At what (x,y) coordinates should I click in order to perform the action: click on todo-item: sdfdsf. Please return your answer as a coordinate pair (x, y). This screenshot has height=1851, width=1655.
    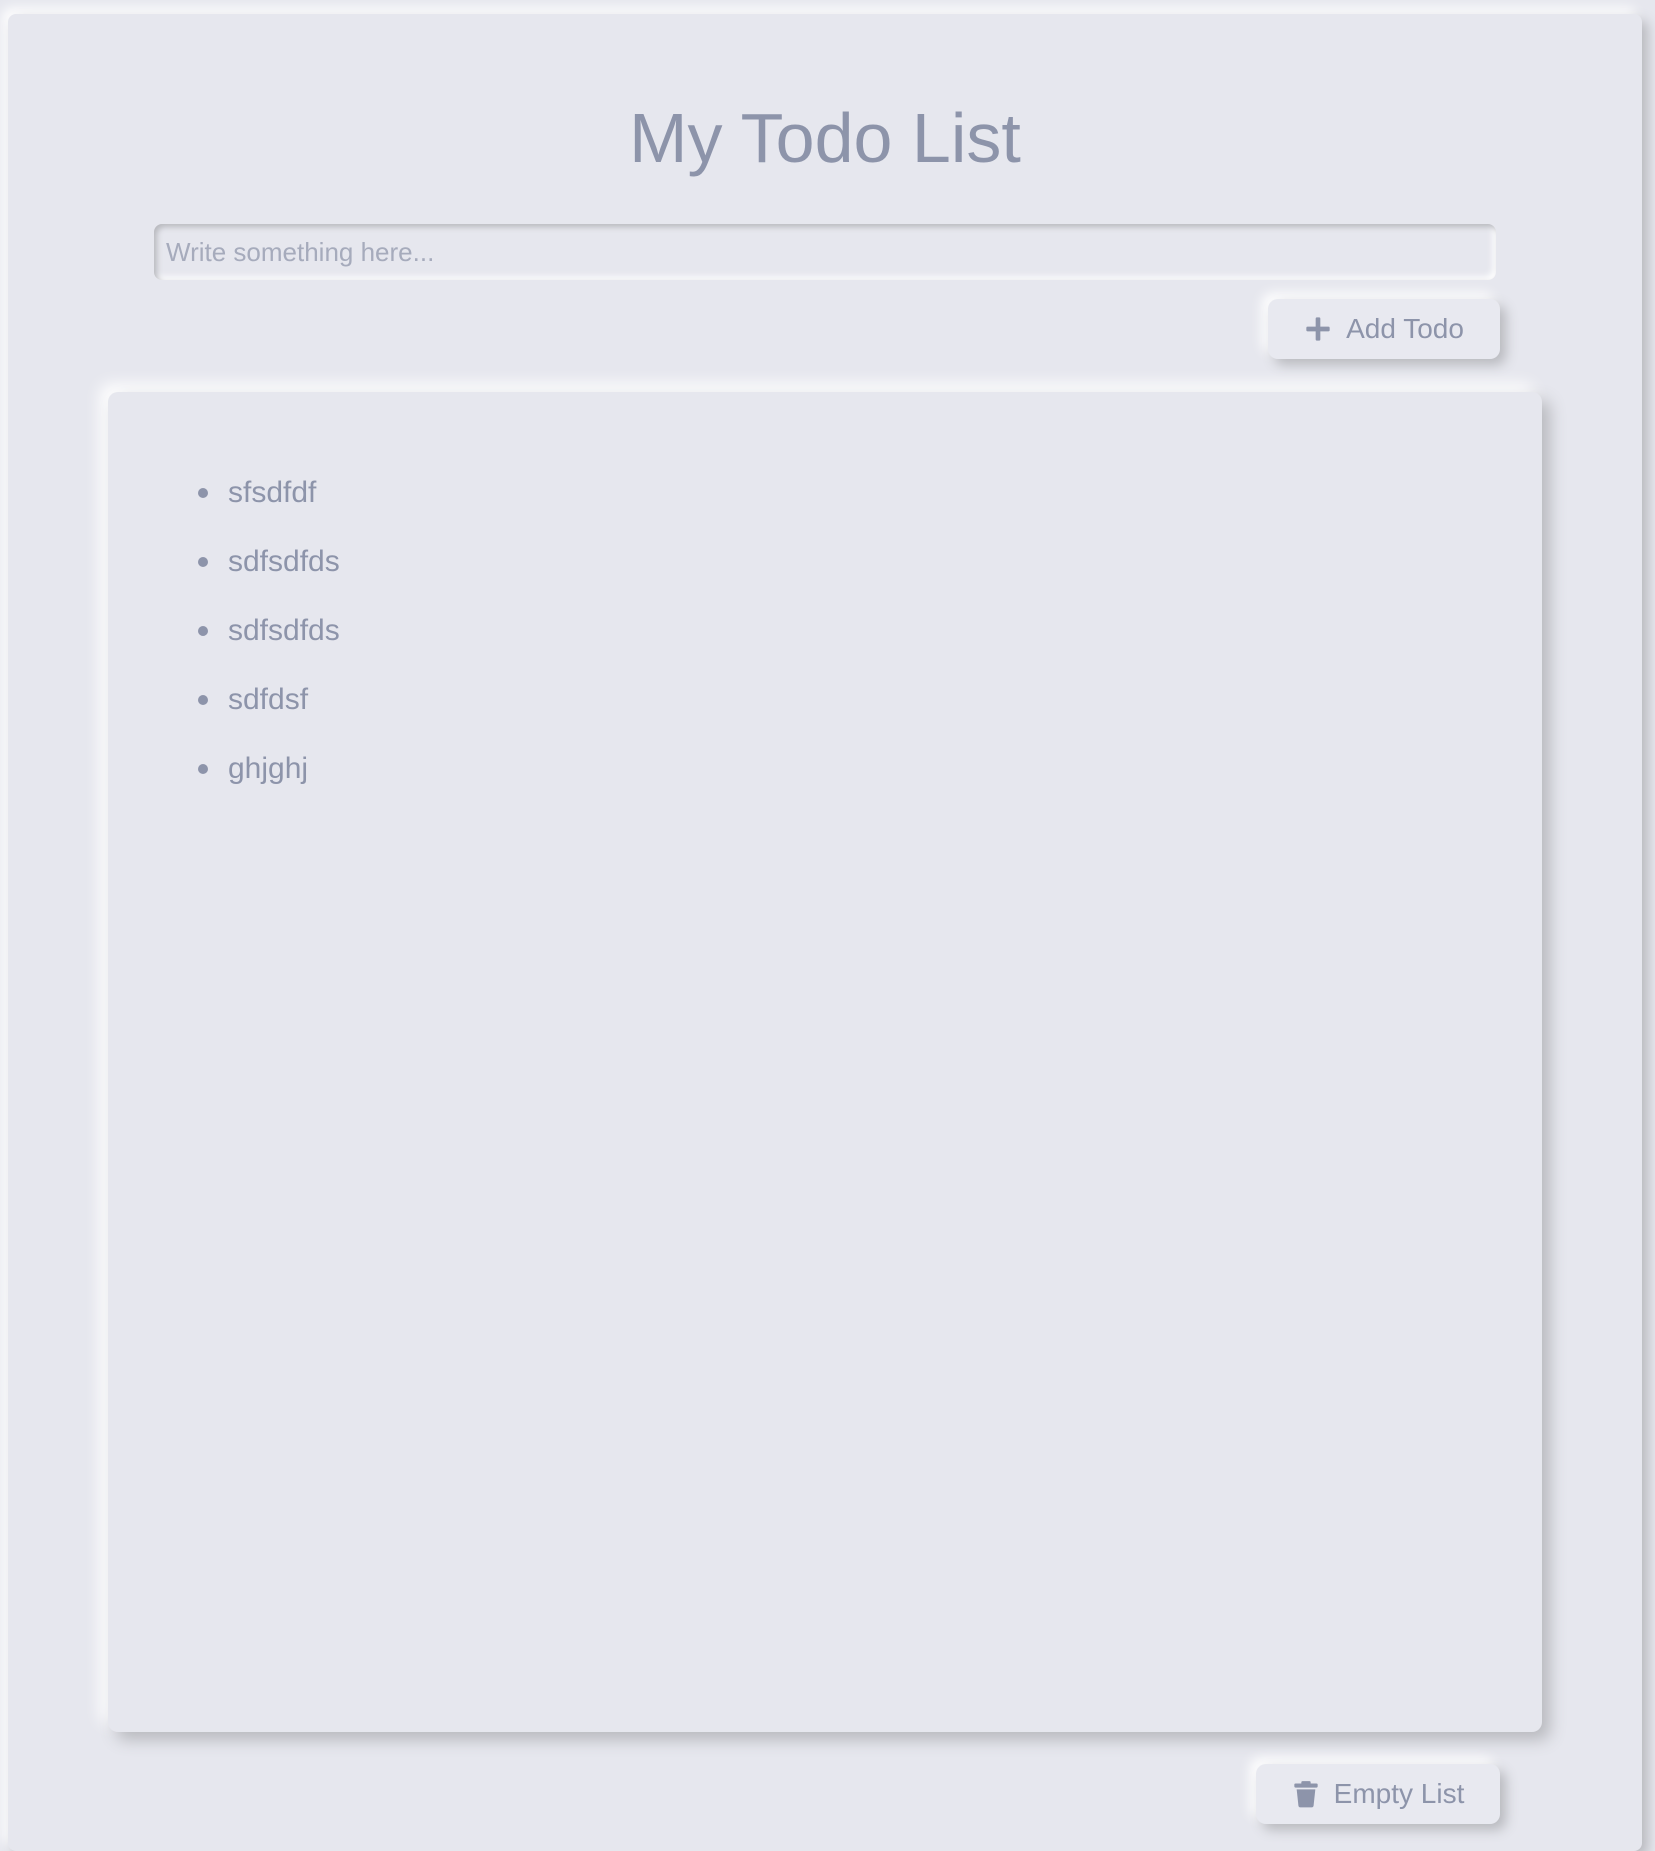
    Looking at the image, I should click on (269, 699).